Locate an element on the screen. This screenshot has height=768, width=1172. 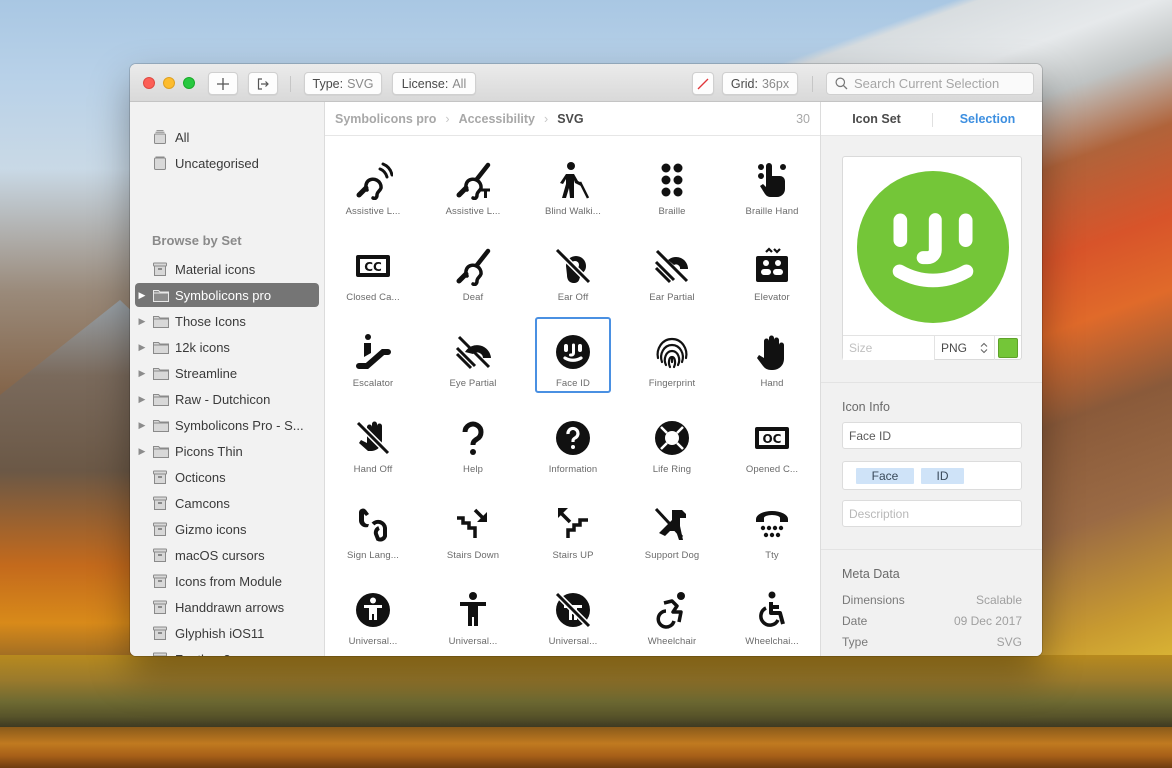
sidebar-item-label: Octicons is located at coordinates (200, 477).